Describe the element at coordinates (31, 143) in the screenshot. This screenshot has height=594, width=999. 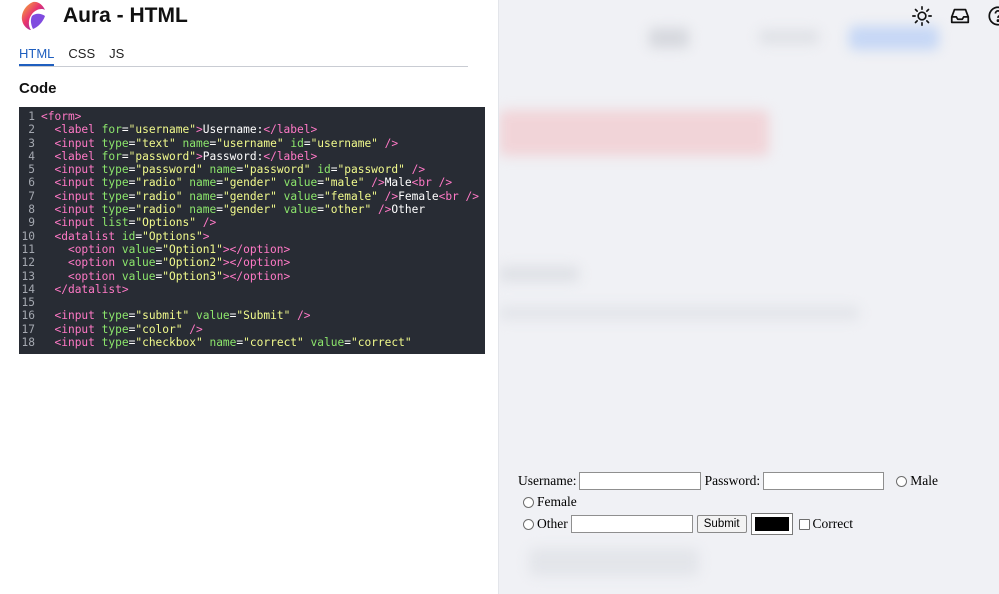
I see `line-number: 3` at that location.